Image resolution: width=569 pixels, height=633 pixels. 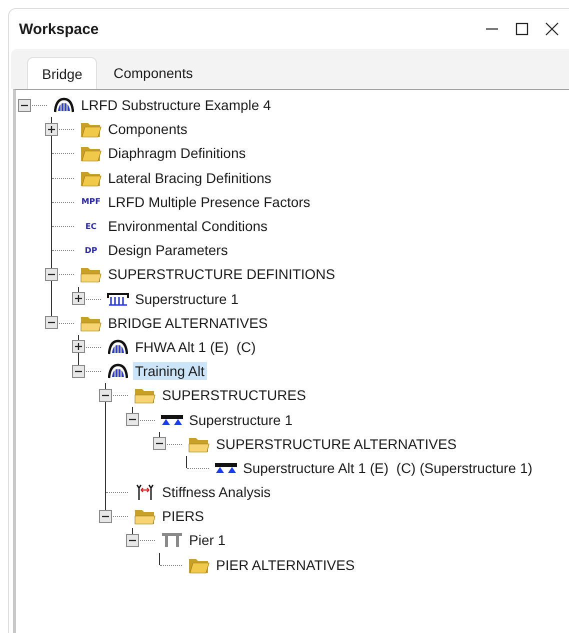 What do you see at coordinates (216, 492) in the screenshot?
I see `tree-item: Stiffness Analysis` at bounding box center [216, 492].